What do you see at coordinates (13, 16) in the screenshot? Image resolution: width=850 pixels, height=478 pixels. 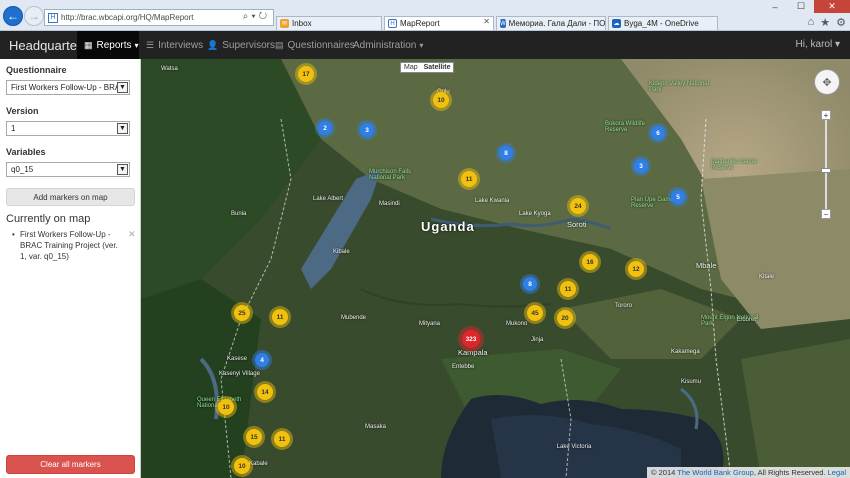 I see `back-arrow-icon: ←` at bounding box center [13, 16].